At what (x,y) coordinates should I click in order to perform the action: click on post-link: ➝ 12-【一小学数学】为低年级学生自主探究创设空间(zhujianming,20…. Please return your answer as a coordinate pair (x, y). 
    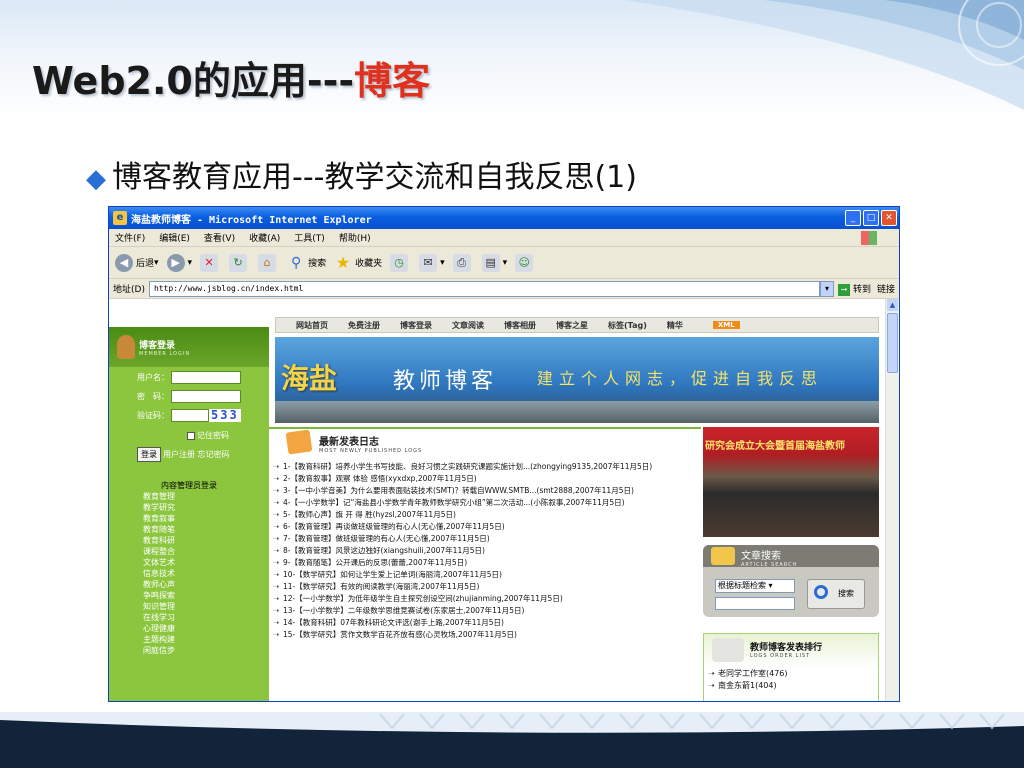
    Looking at the image, I should click on (484, 599).